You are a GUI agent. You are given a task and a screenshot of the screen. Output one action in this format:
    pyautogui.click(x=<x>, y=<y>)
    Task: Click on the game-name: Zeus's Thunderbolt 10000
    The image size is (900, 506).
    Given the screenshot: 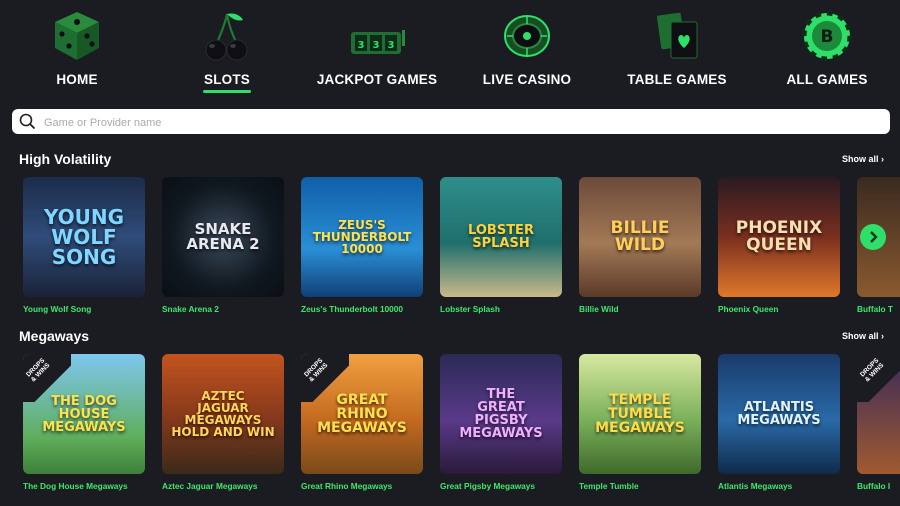 What is the action you would take?
    pyautogui.click(x=352, y=309)
    